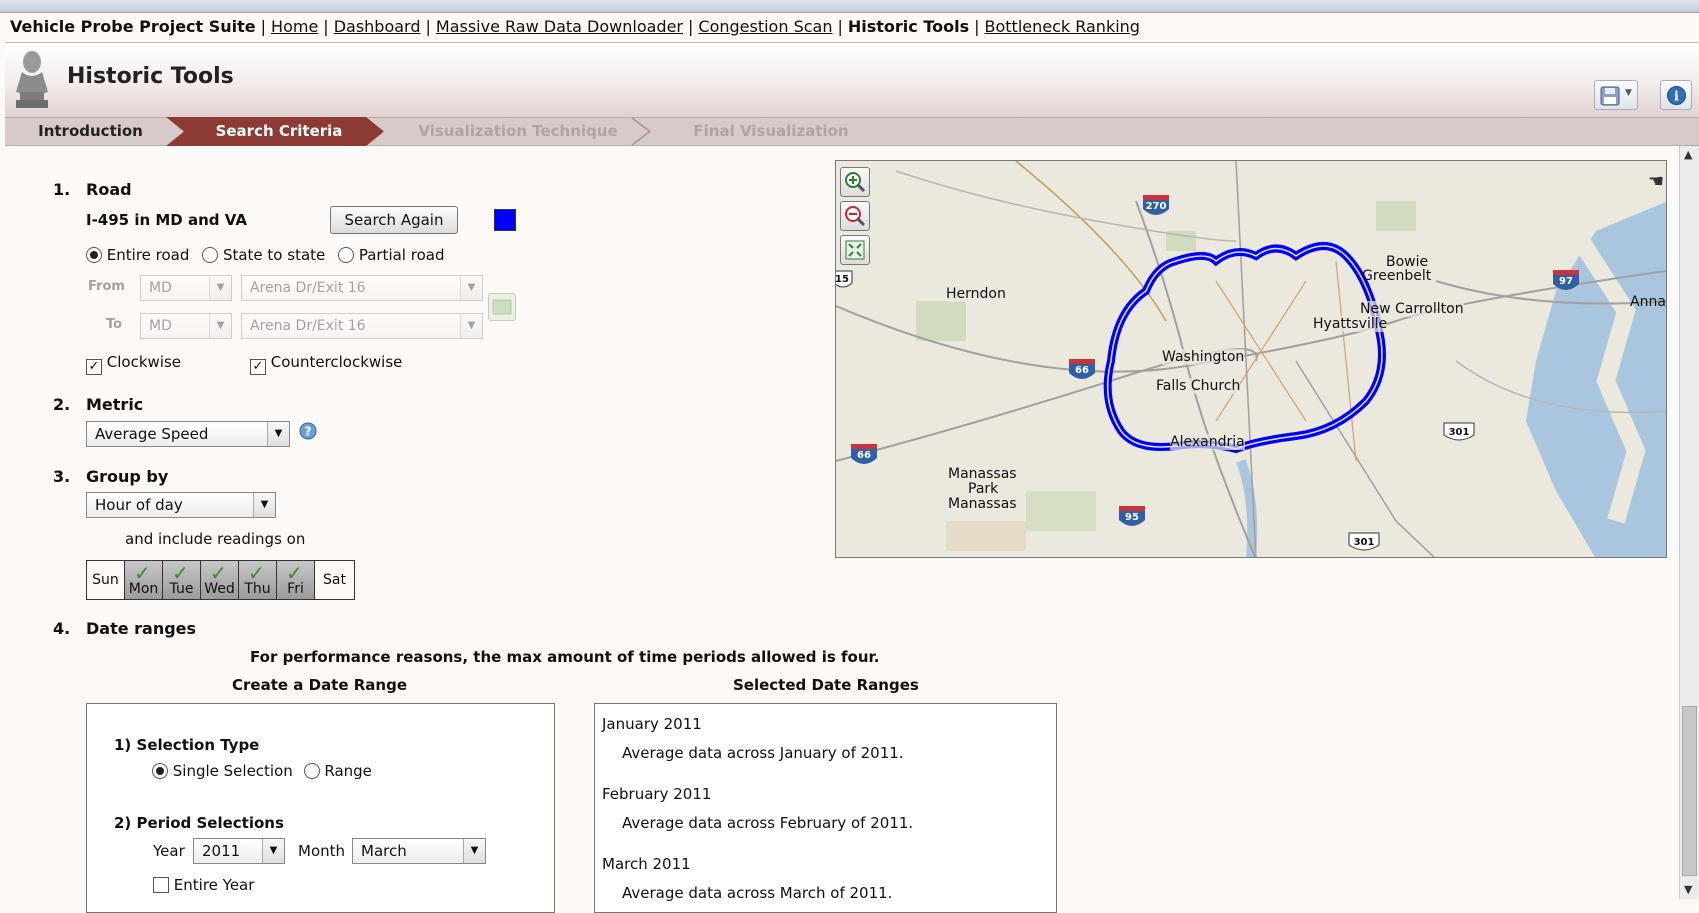  Describe the element at coordinates (1082, 370) in the screenshot. I see `svg-text: 66` at that location.